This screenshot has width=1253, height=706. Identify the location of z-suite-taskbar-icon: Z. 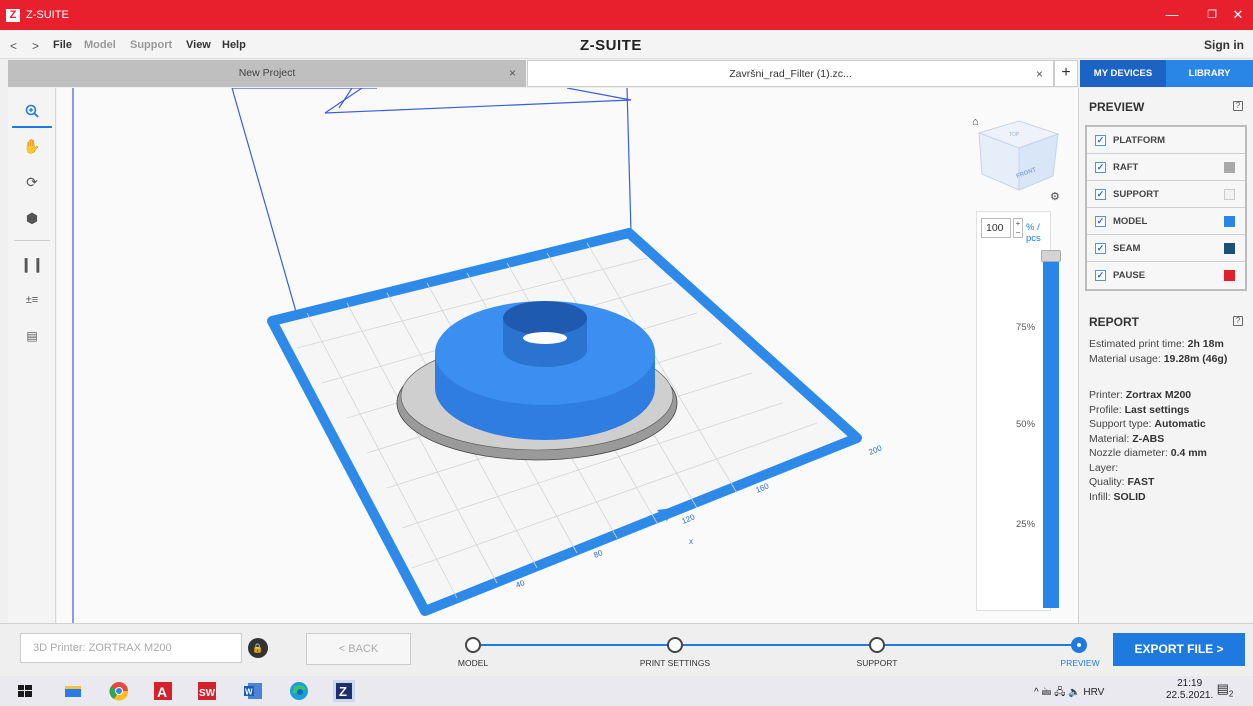
(344, 691).